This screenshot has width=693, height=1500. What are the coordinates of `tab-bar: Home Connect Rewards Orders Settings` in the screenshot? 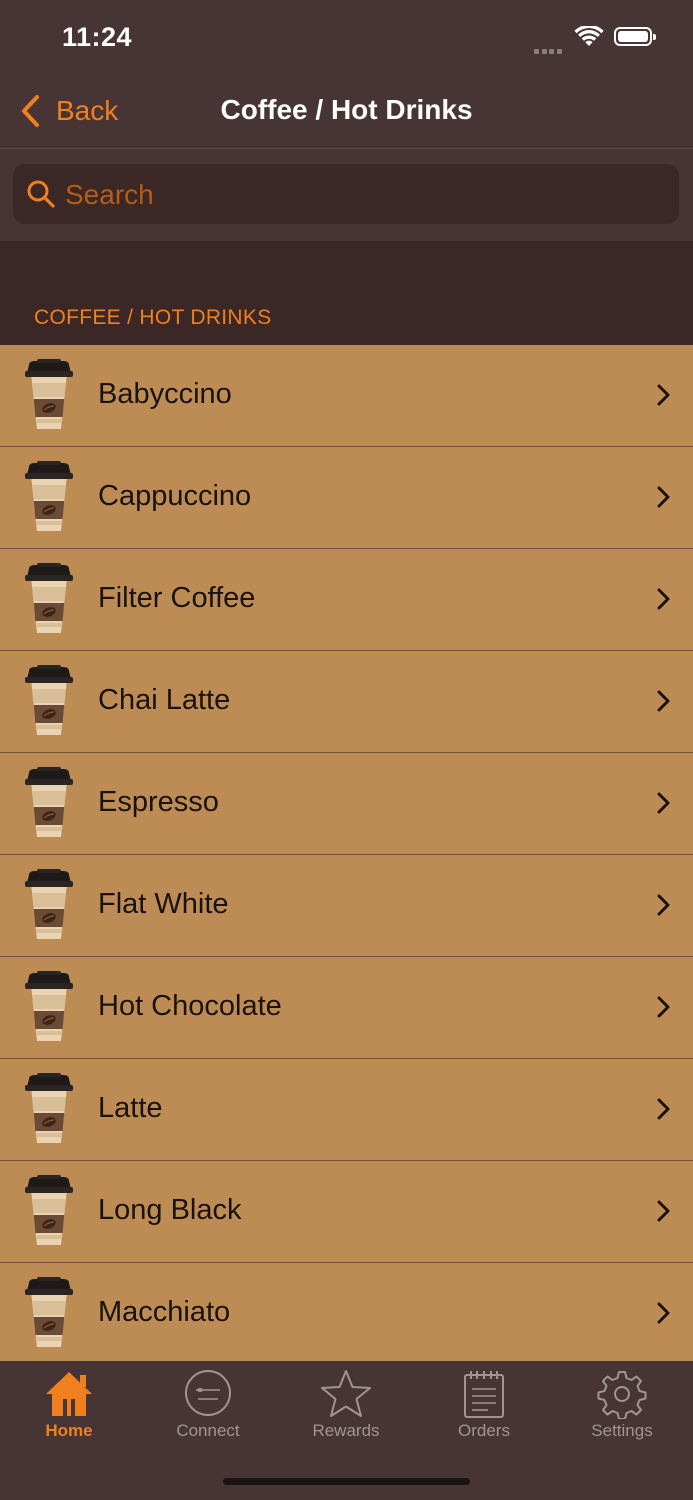 It's located at (346, 1430).